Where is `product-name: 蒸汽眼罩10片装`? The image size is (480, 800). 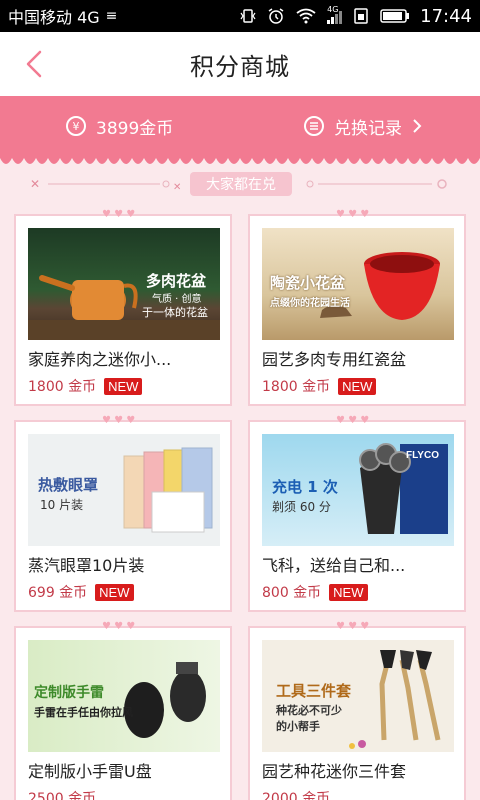 product-name: 蒸汽眼罩10片装 is located at coordinates (86, 565).